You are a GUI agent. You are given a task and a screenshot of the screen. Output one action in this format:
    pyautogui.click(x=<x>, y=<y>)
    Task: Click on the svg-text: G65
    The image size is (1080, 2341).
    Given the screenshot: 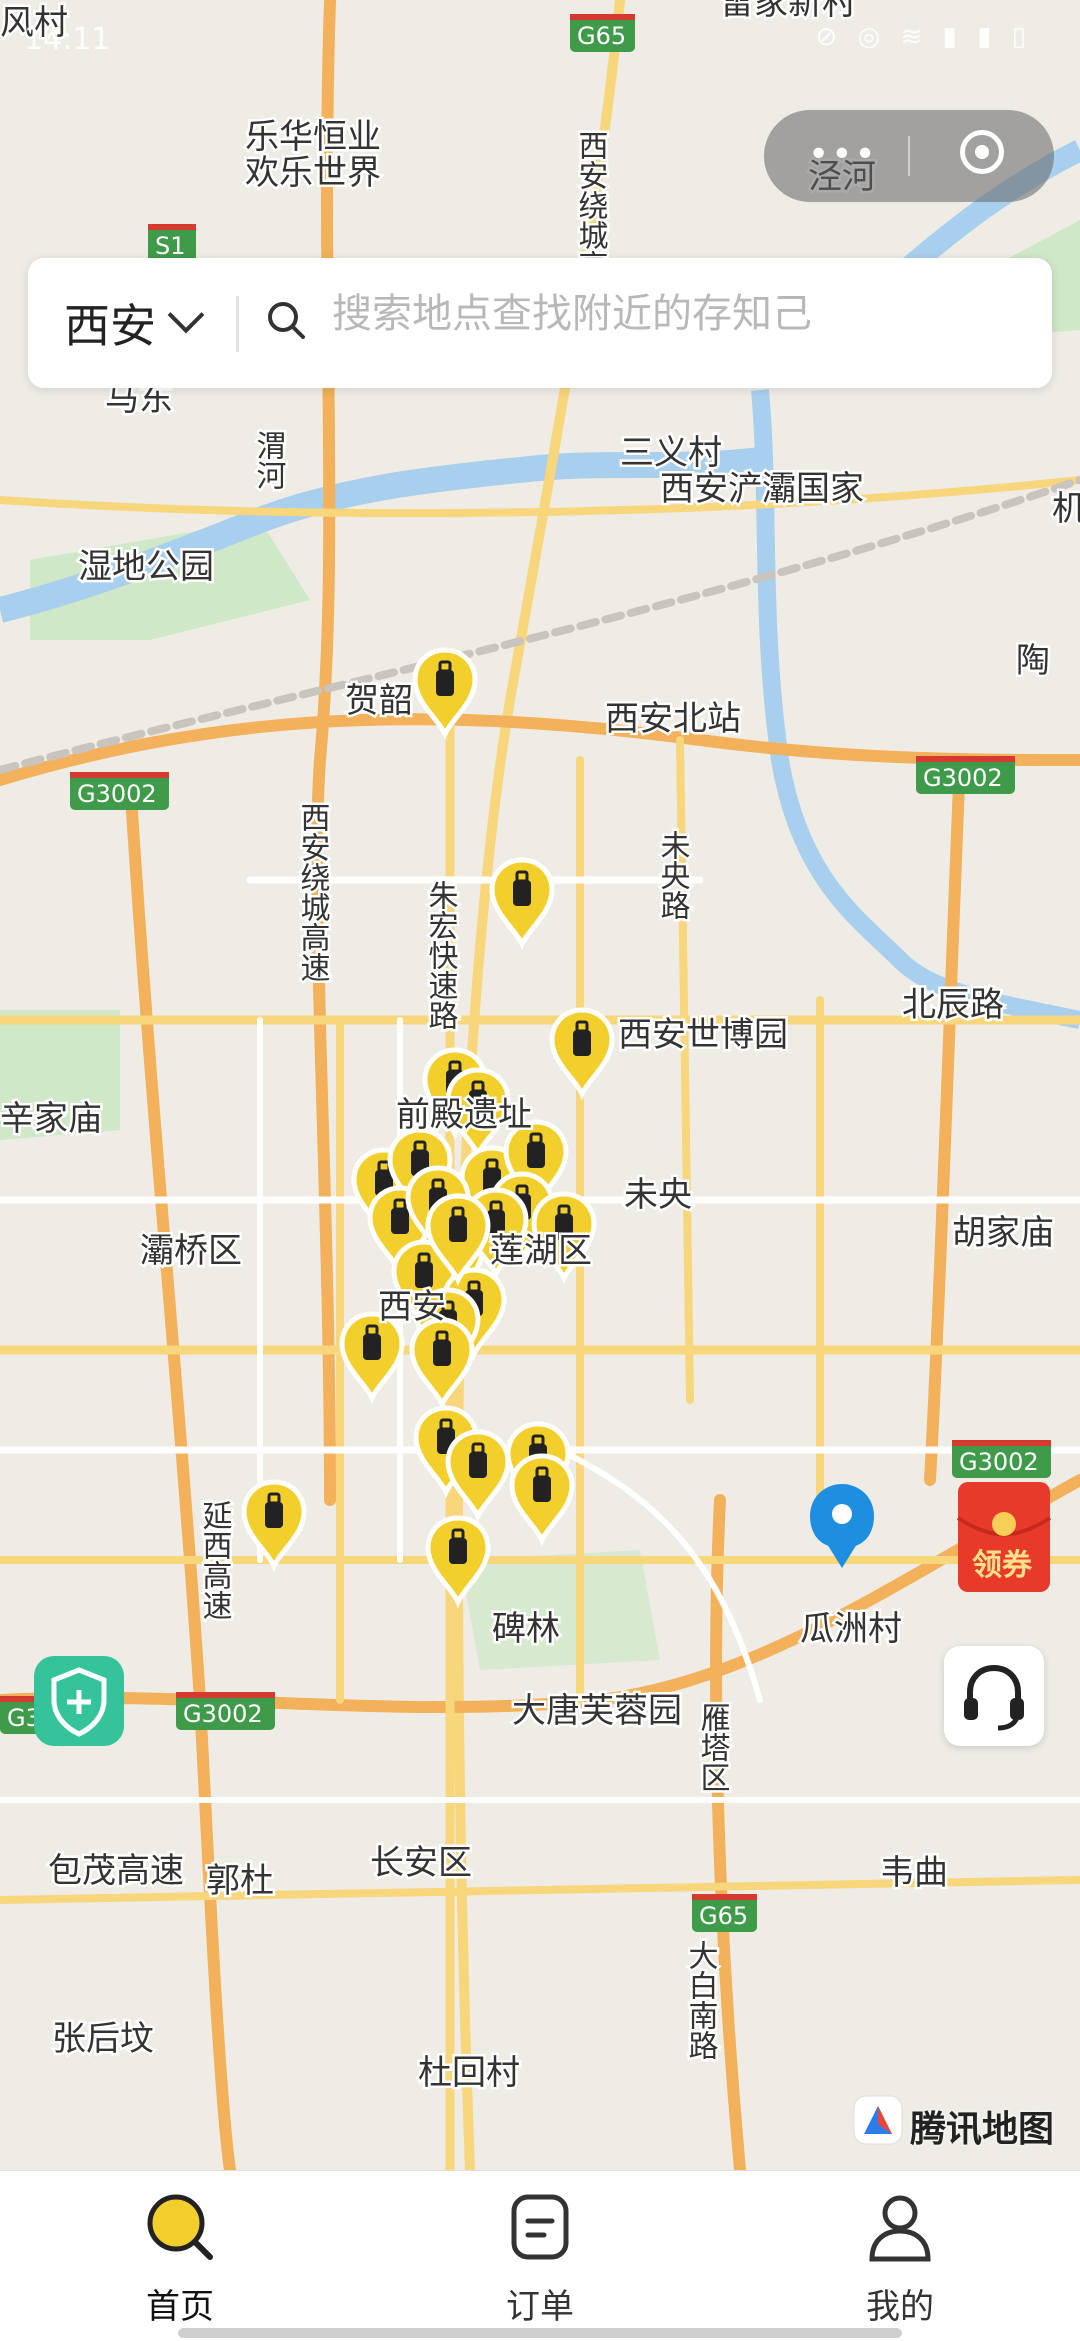 What is the action you would take?
    pyautogui.click(x=723, y=1916)
    